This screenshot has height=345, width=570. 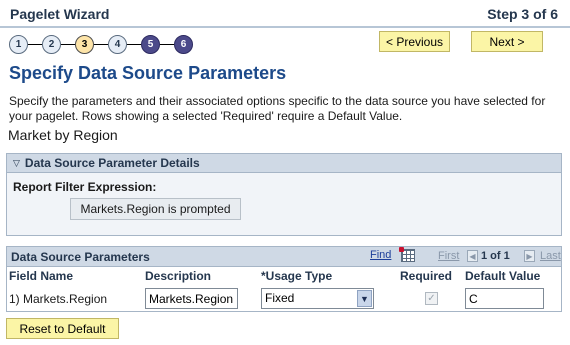 I want to click on data-source-name: Market by Region, so click(x=63, y=135).